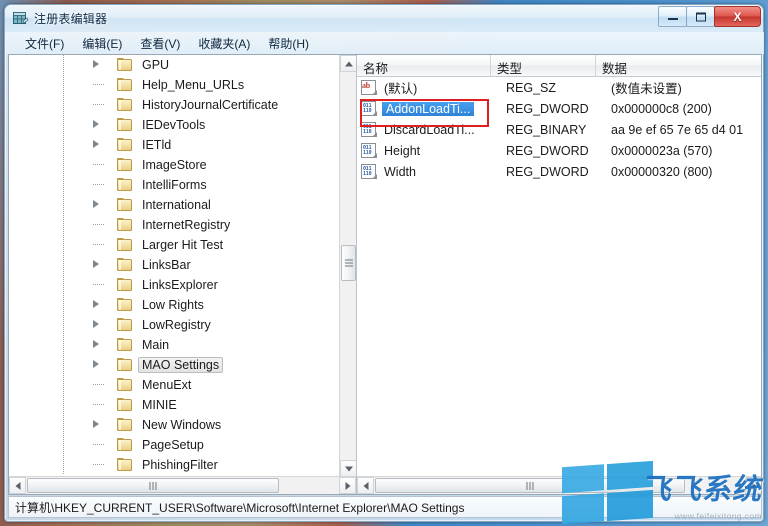 The height and width of the screenshot is (526, 768). I want to click on maximize-button, so click(700, 16).